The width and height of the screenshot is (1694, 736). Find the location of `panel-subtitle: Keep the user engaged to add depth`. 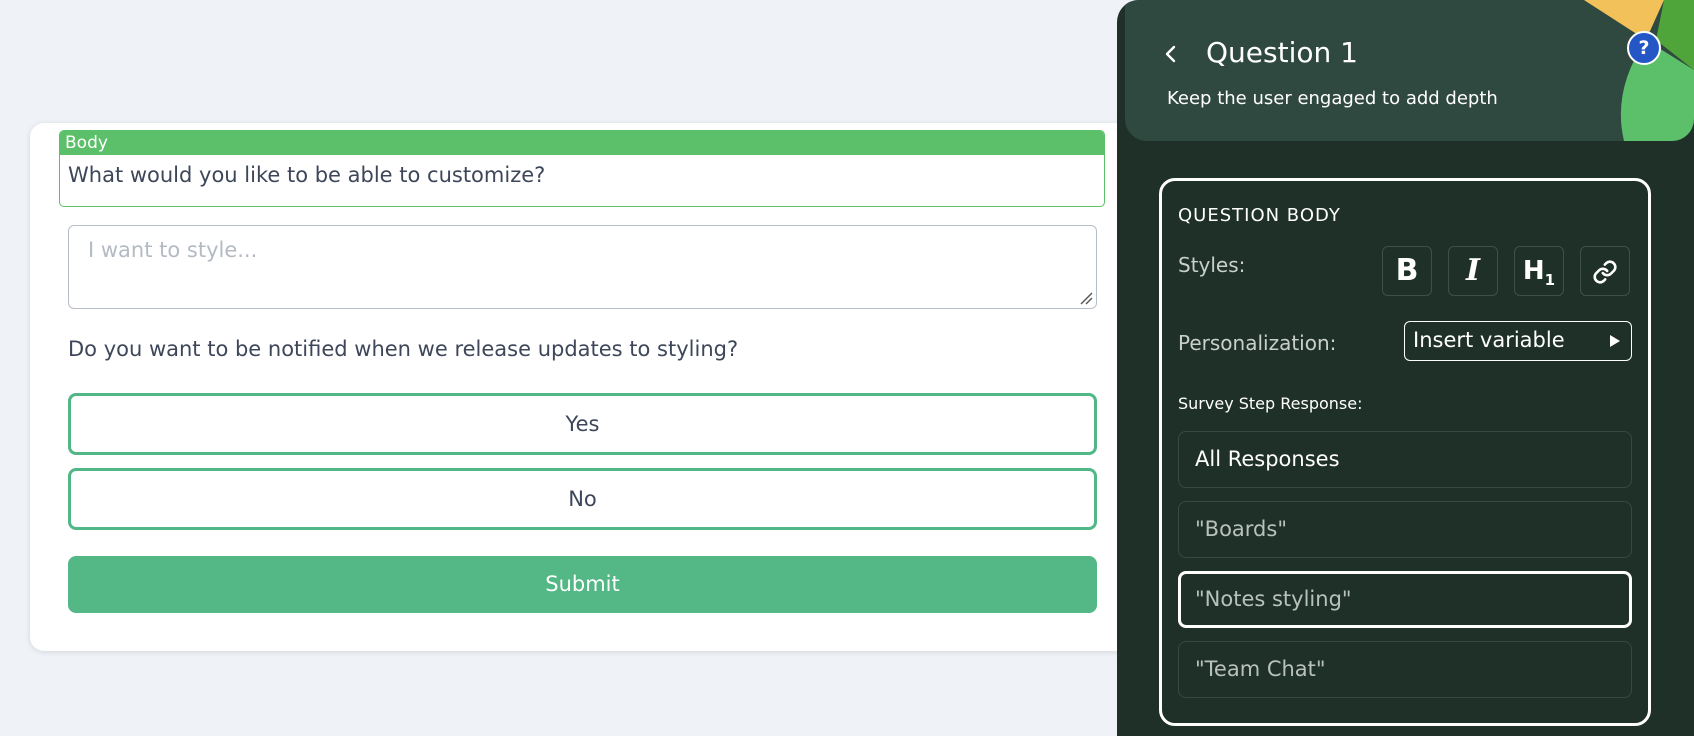

panel-subtitle: Keep the user engaged to add depth is located at coordinates (1332, 98).